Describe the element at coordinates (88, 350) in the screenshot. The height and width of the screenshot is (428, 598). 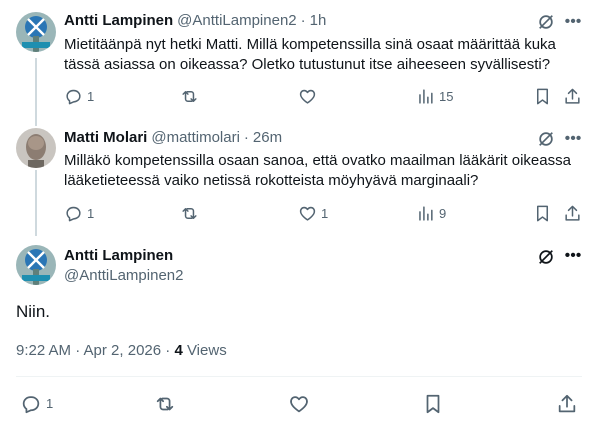
I see `tweet-timestamp: 9:22 AM · Apr 2, 2026` at that location.